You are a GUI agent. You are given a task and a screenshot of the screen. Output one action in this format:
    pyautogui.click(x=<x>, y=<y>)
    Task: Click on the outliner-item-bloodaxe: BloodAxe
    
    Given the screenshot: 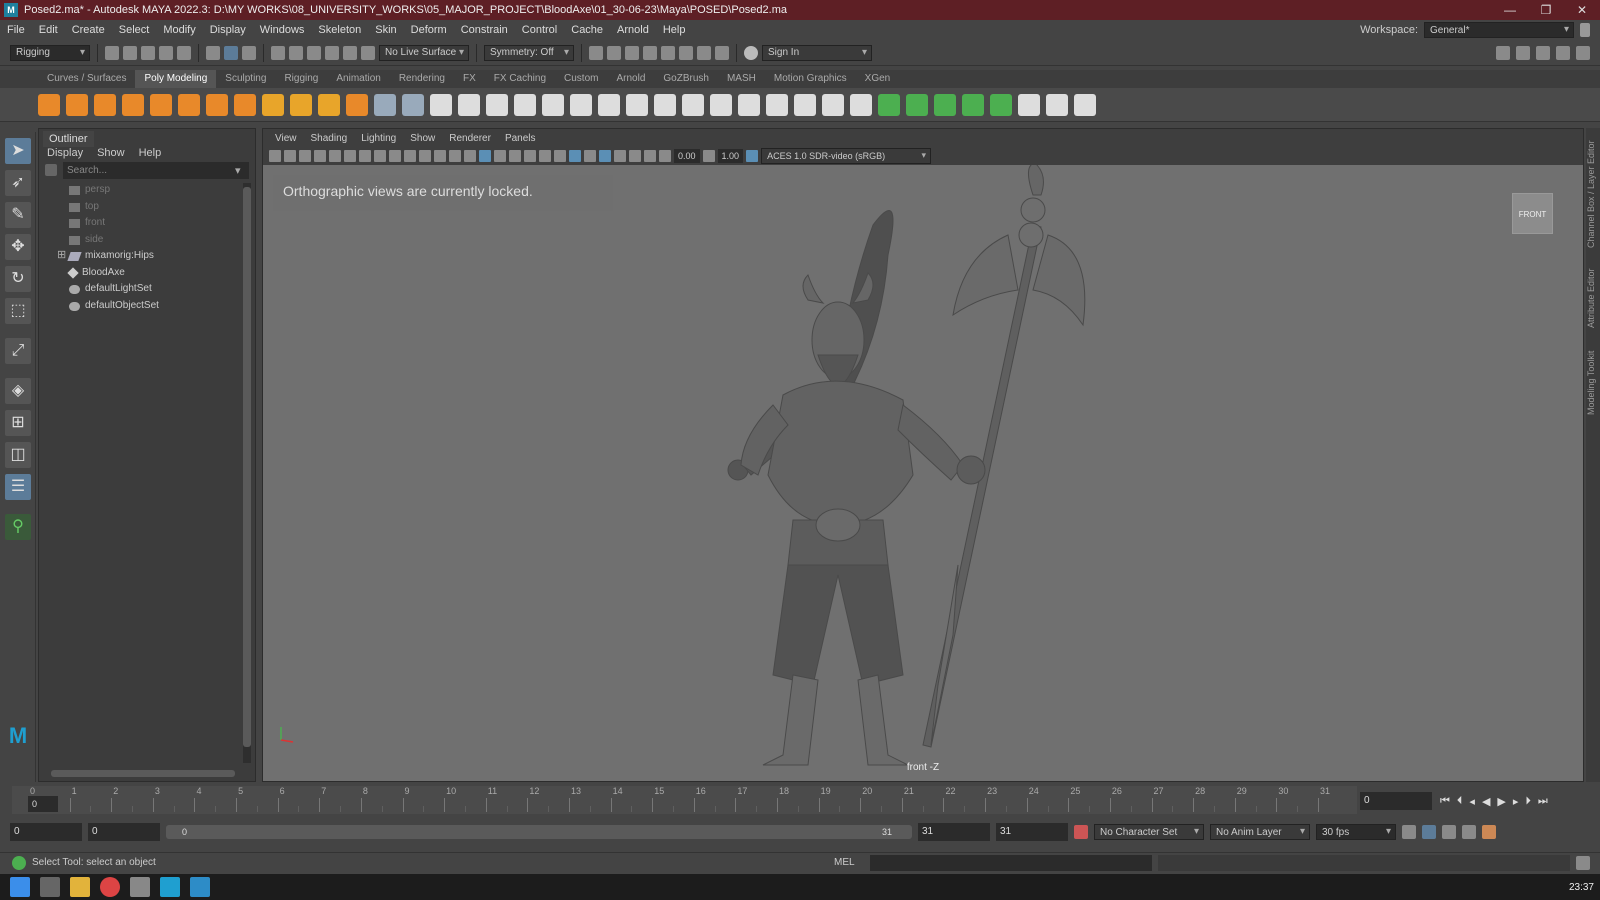 What is the action you would take?
    pyautogui.click(x=96, y=273)
    